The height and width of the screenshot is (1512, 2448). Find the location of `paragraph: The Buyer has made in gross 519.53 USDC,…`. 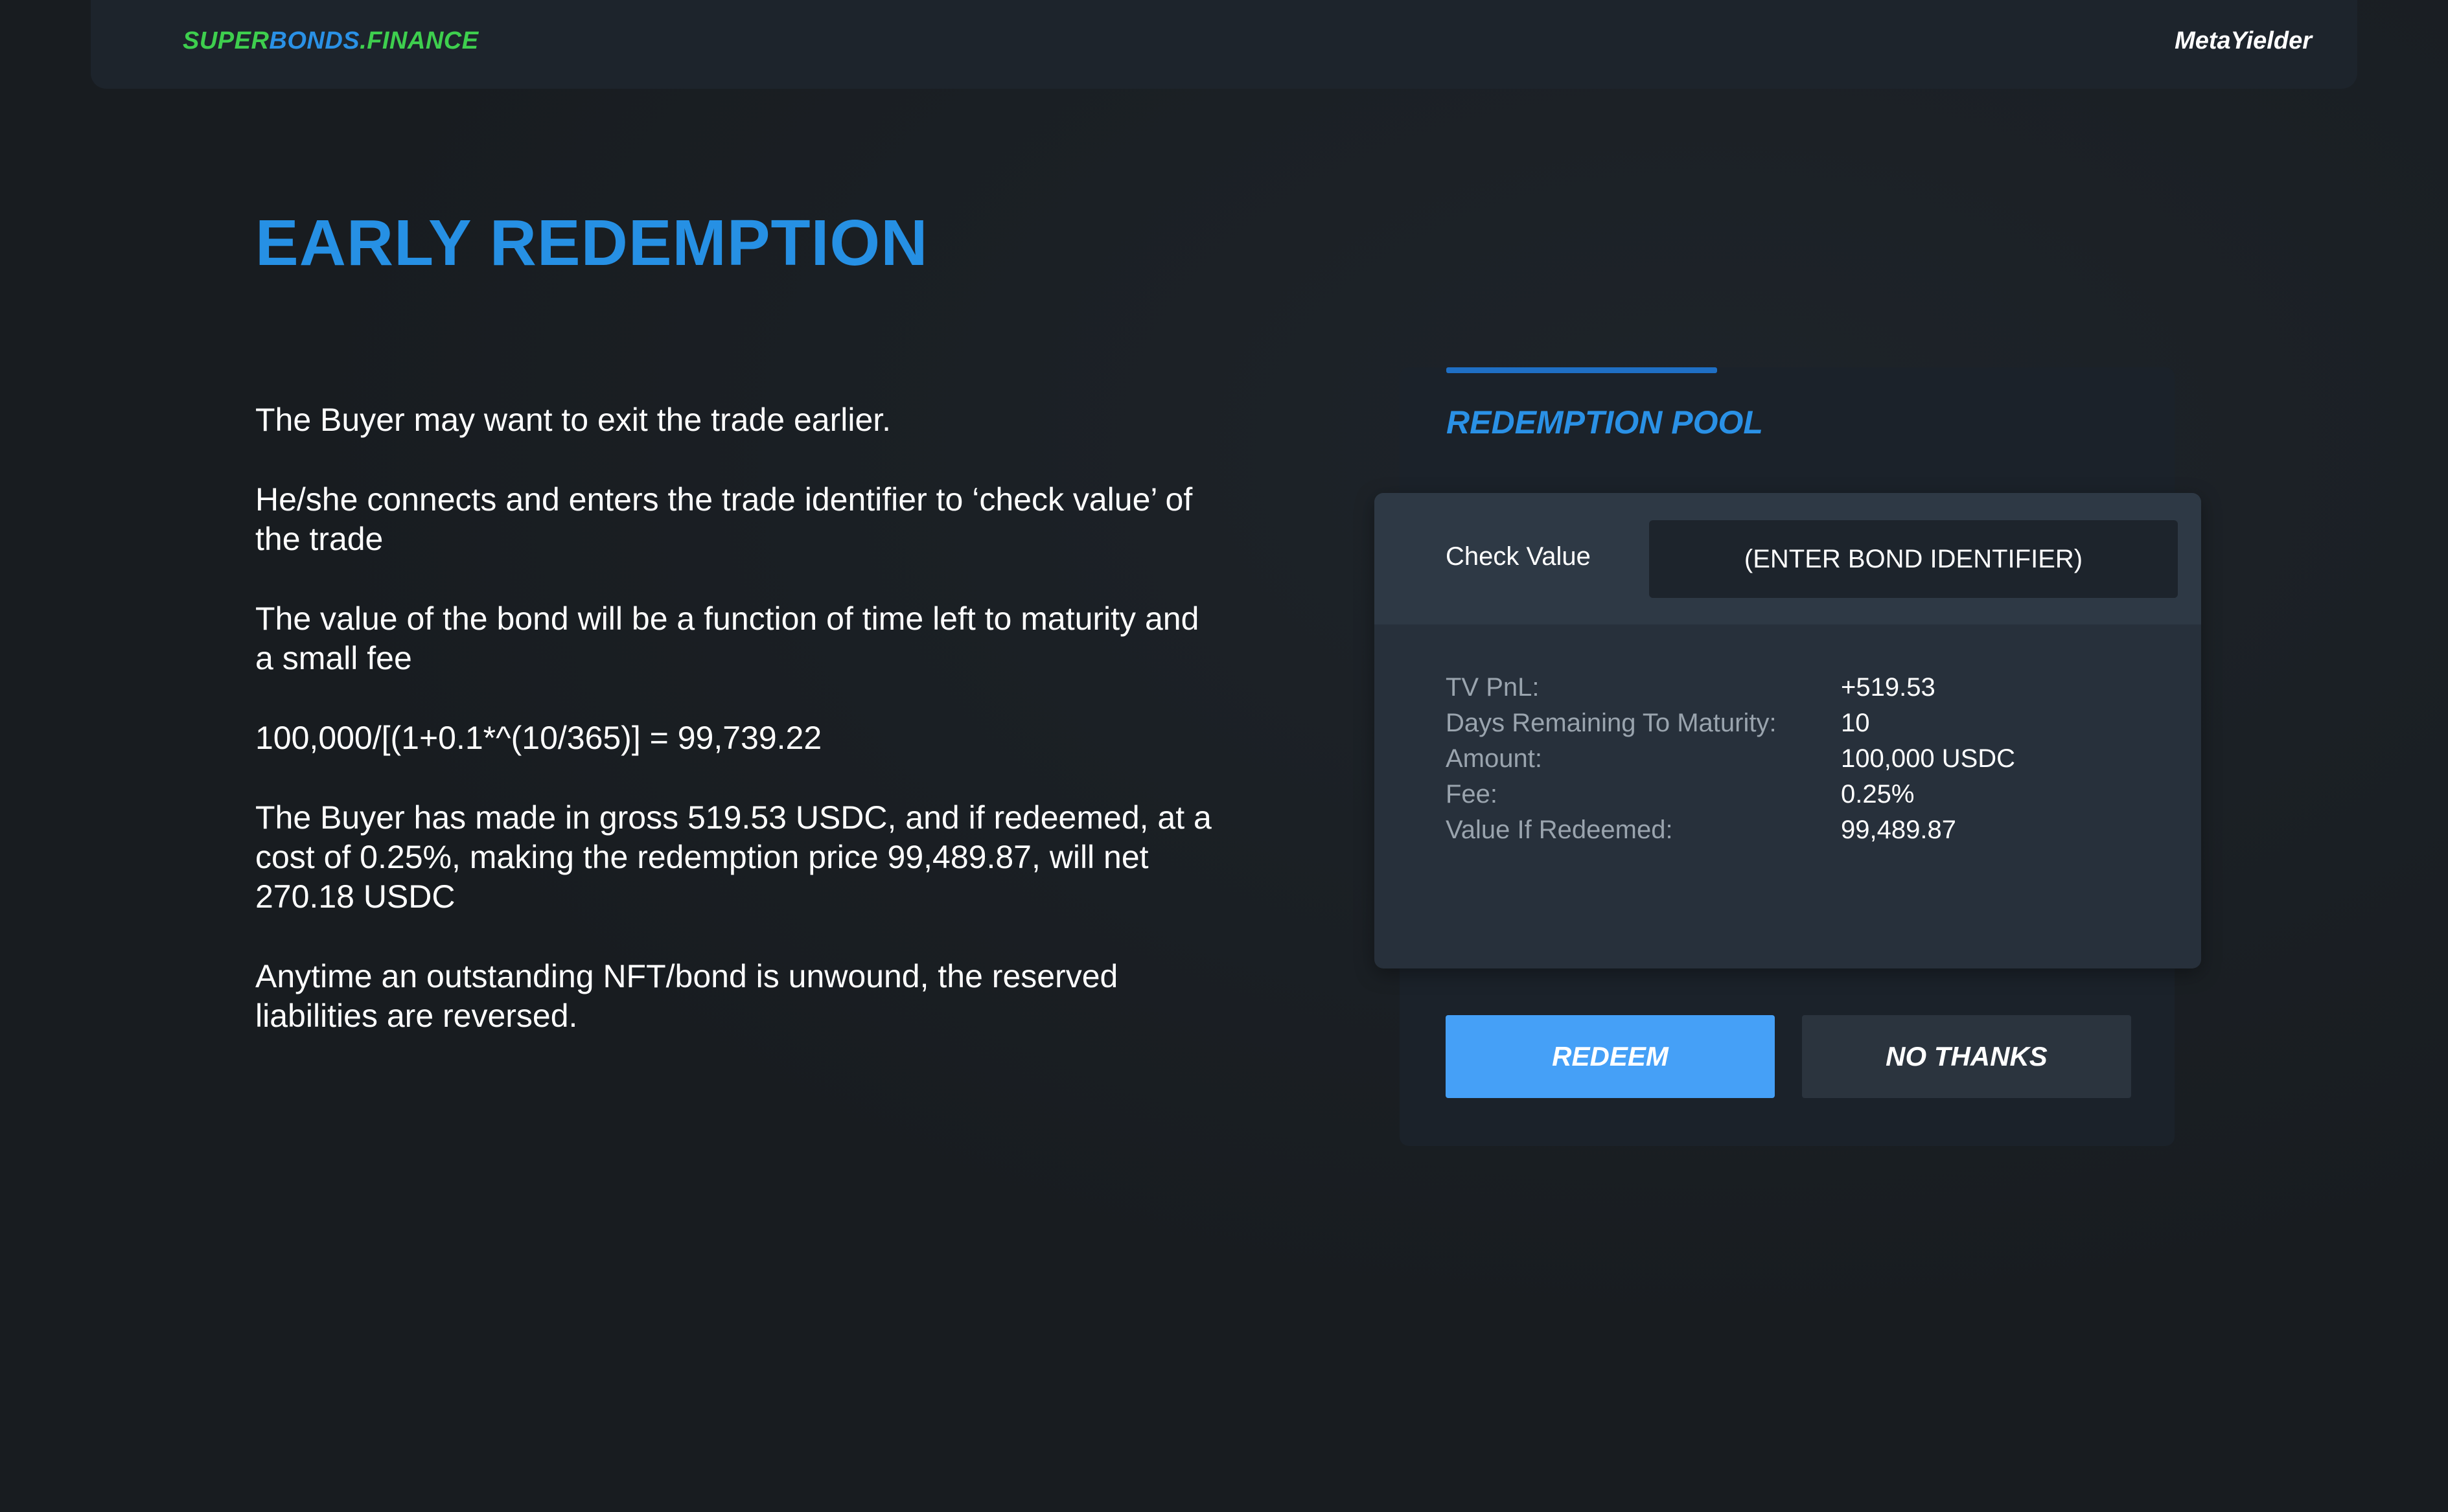

paragraph: The Buyer has made in gross 519.53 USDC,… is located at coordinates (734, 857).